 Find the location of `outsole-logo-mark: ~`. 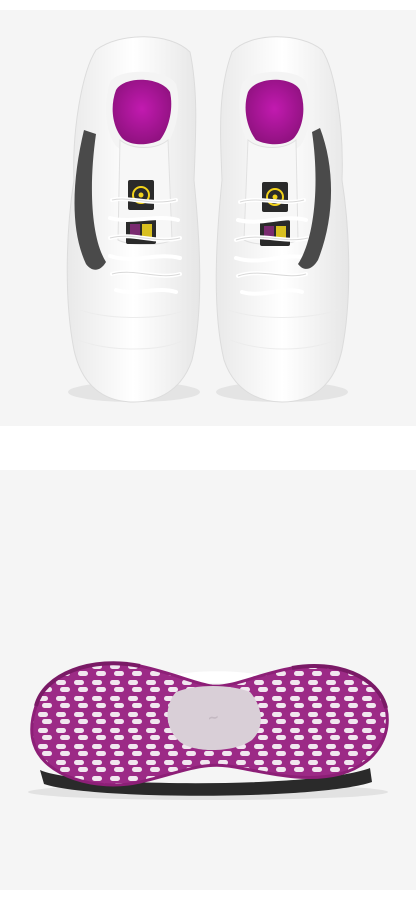

outsole-logo-mark: ~ is located at coordinates (214, 717).